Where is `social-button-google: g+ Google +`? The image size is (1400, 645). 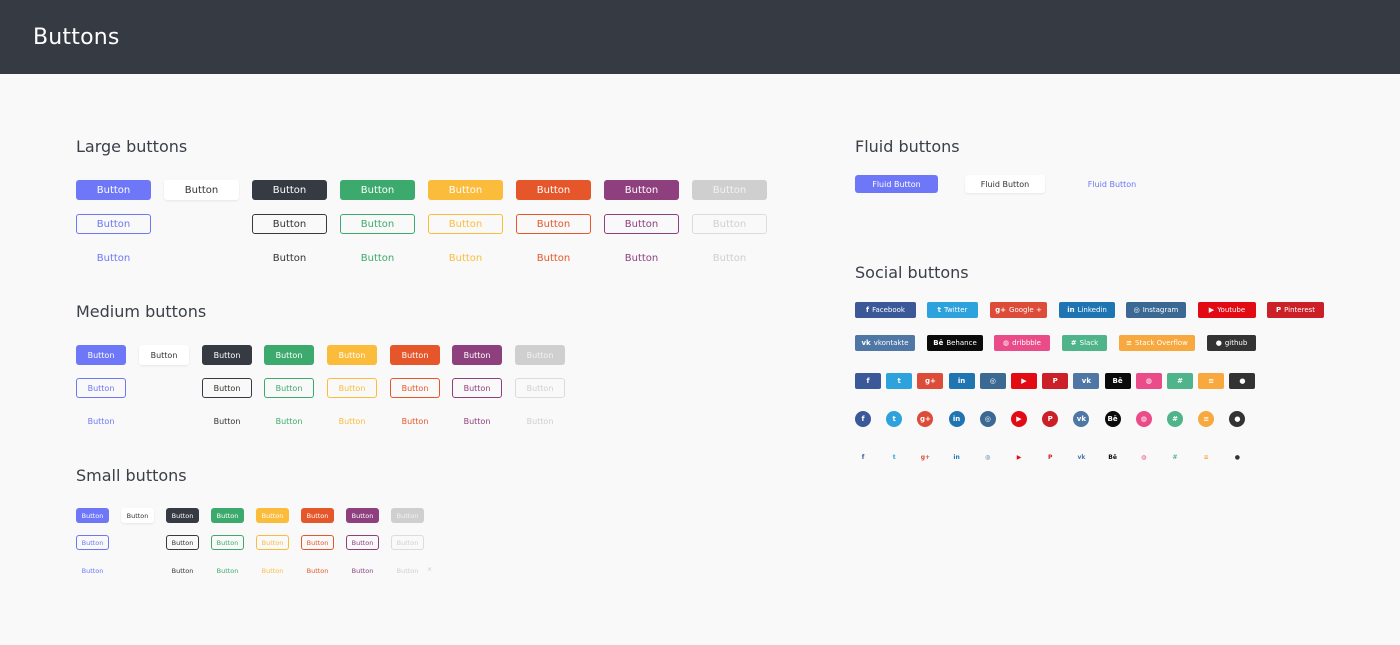
social-button-google: g+ Google + is located at coordinates (1018, 310).